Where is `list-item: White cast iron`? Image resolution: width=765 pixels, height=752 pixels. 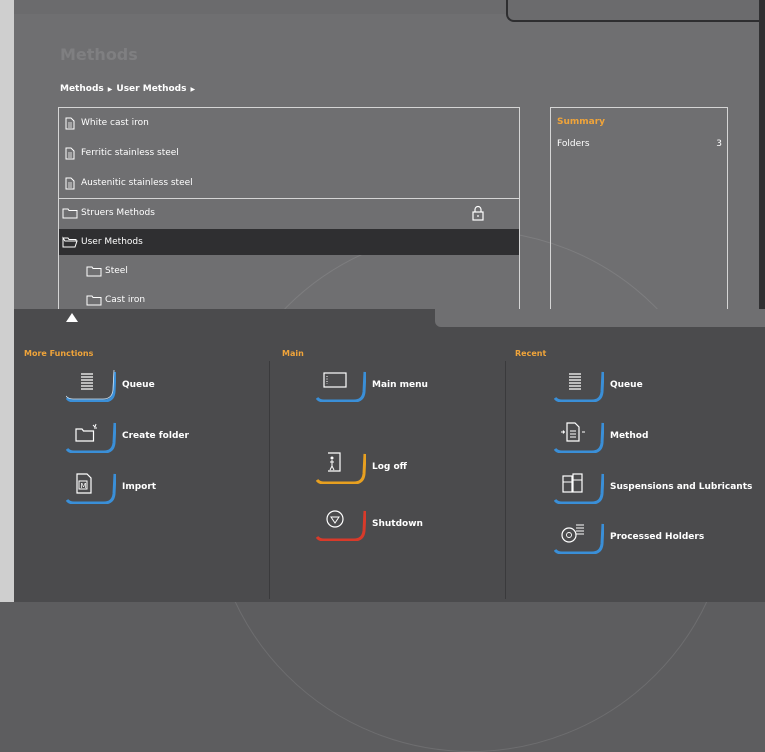
list-item: White cast iron is located at coordinates (289, 123).